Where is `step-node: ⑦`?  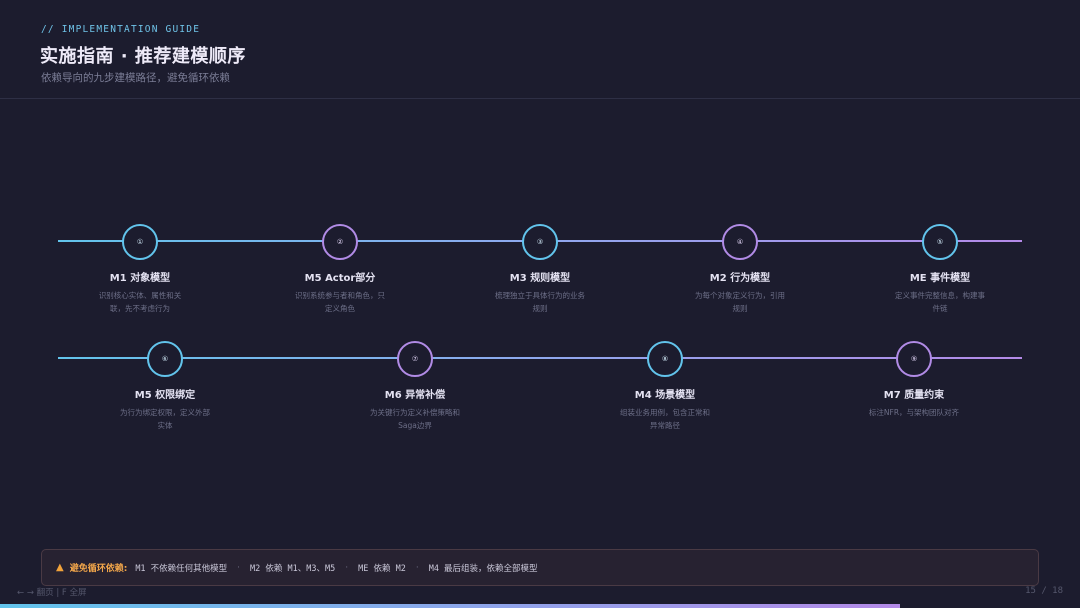 step-node: ⑦ is located at coordinates (415, 359).